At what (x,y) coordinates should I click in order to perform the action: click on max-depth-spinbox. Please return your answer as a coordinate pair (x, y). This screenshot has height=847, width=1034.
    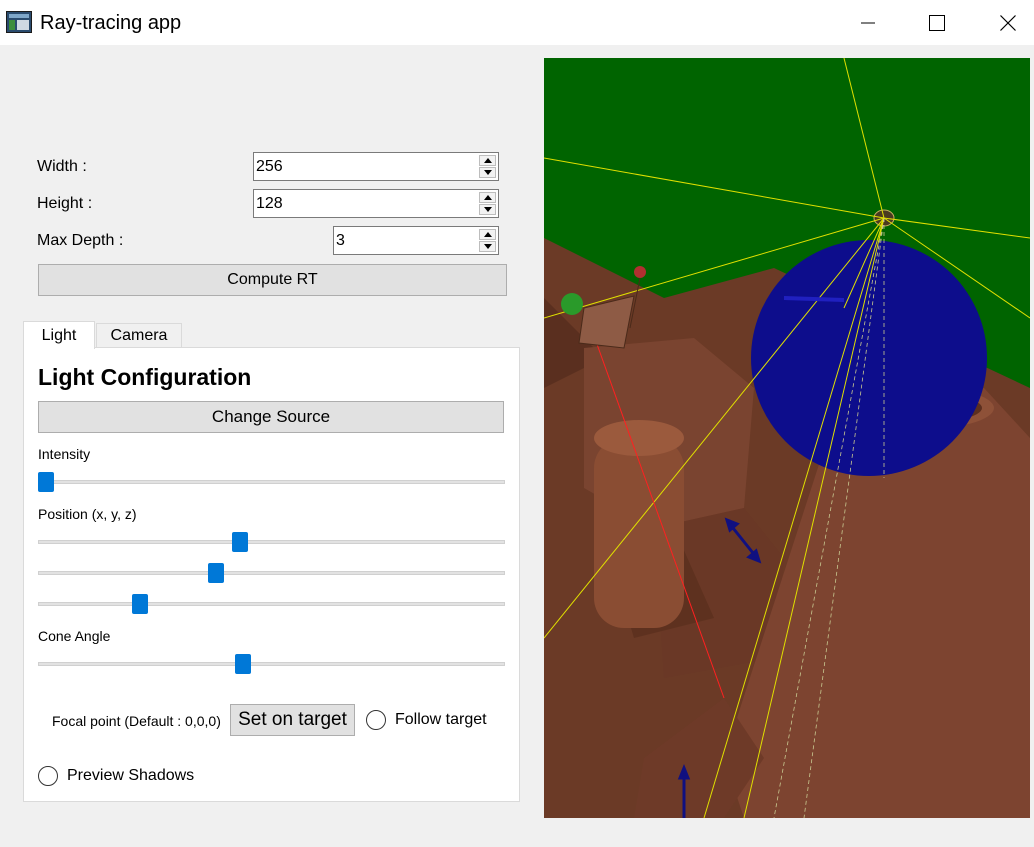
    Looking at the image, I should click on (416, 240).